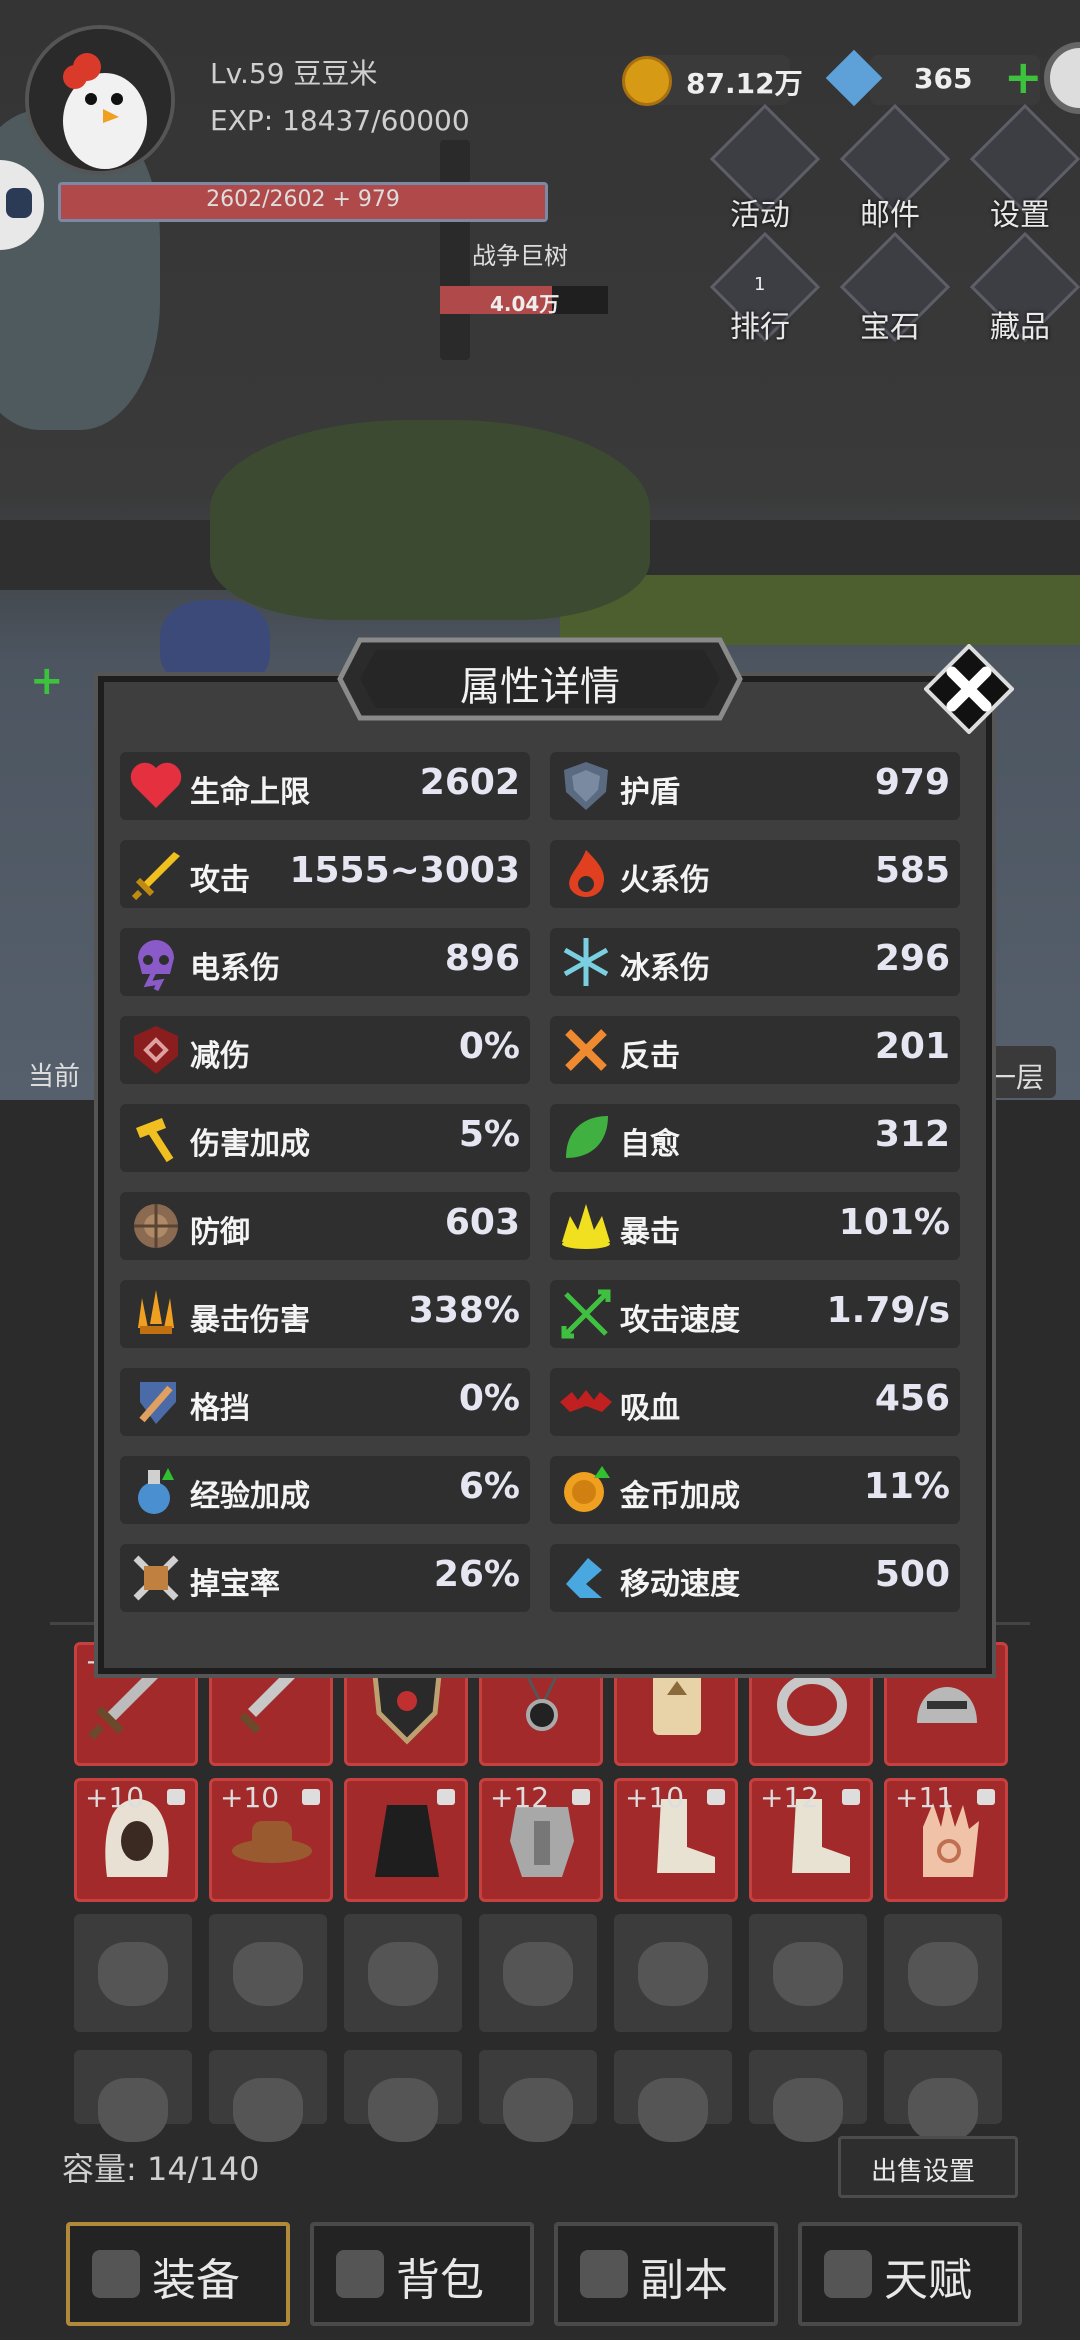 This screenshot has width=1080, height=2340. What do you see at coordinates (755, 786) in the screenshot?
I see `stat-row: 护盾 979` at bounding box center [755, 786].